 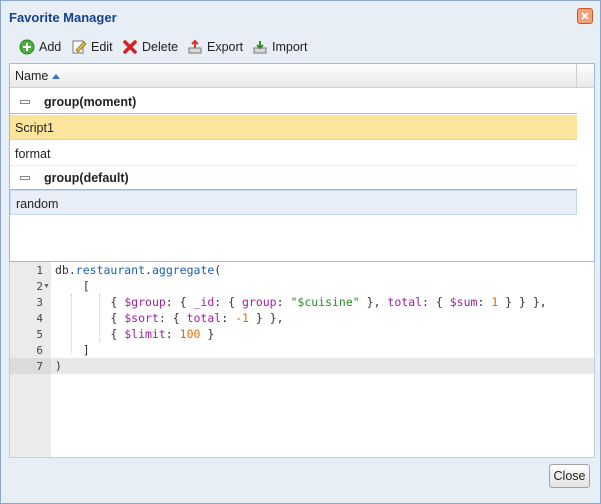 What do you see at coordinates (160, 47) in the screenshot?
I see `delete-label: Delete` at bounding box center [160, 47].